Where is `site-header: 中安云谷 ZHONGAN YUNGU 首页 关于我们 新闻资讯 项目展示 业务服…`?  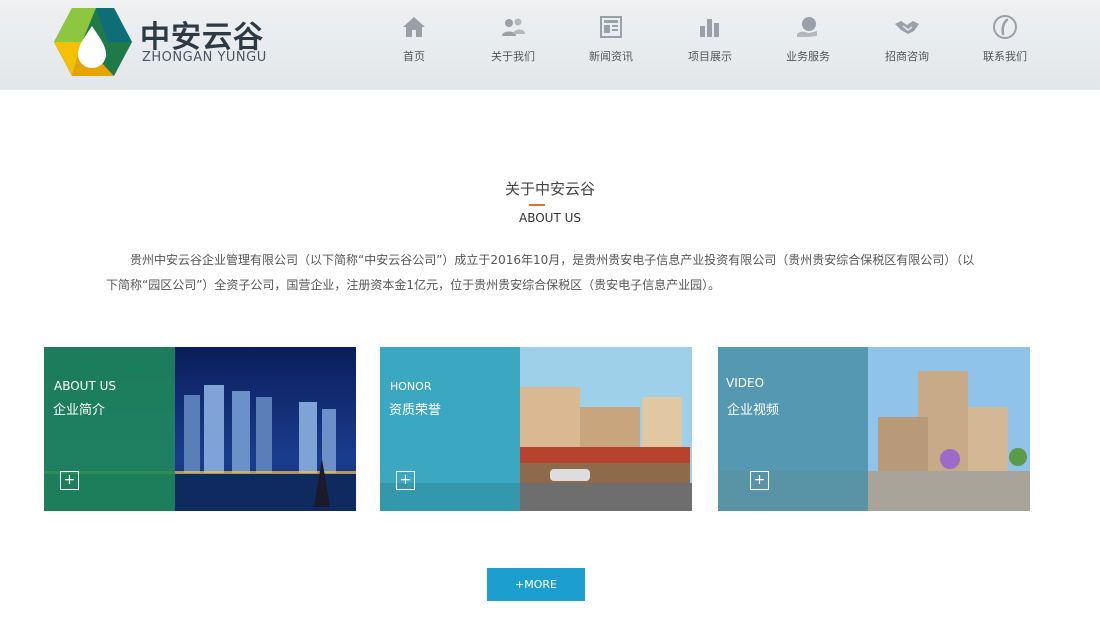
site-header: 中安云谷 ZHONGAN YUNGU 首页 关于我们 新闻资讯 项目展示 业务服… is located at coordinates (550, 45).